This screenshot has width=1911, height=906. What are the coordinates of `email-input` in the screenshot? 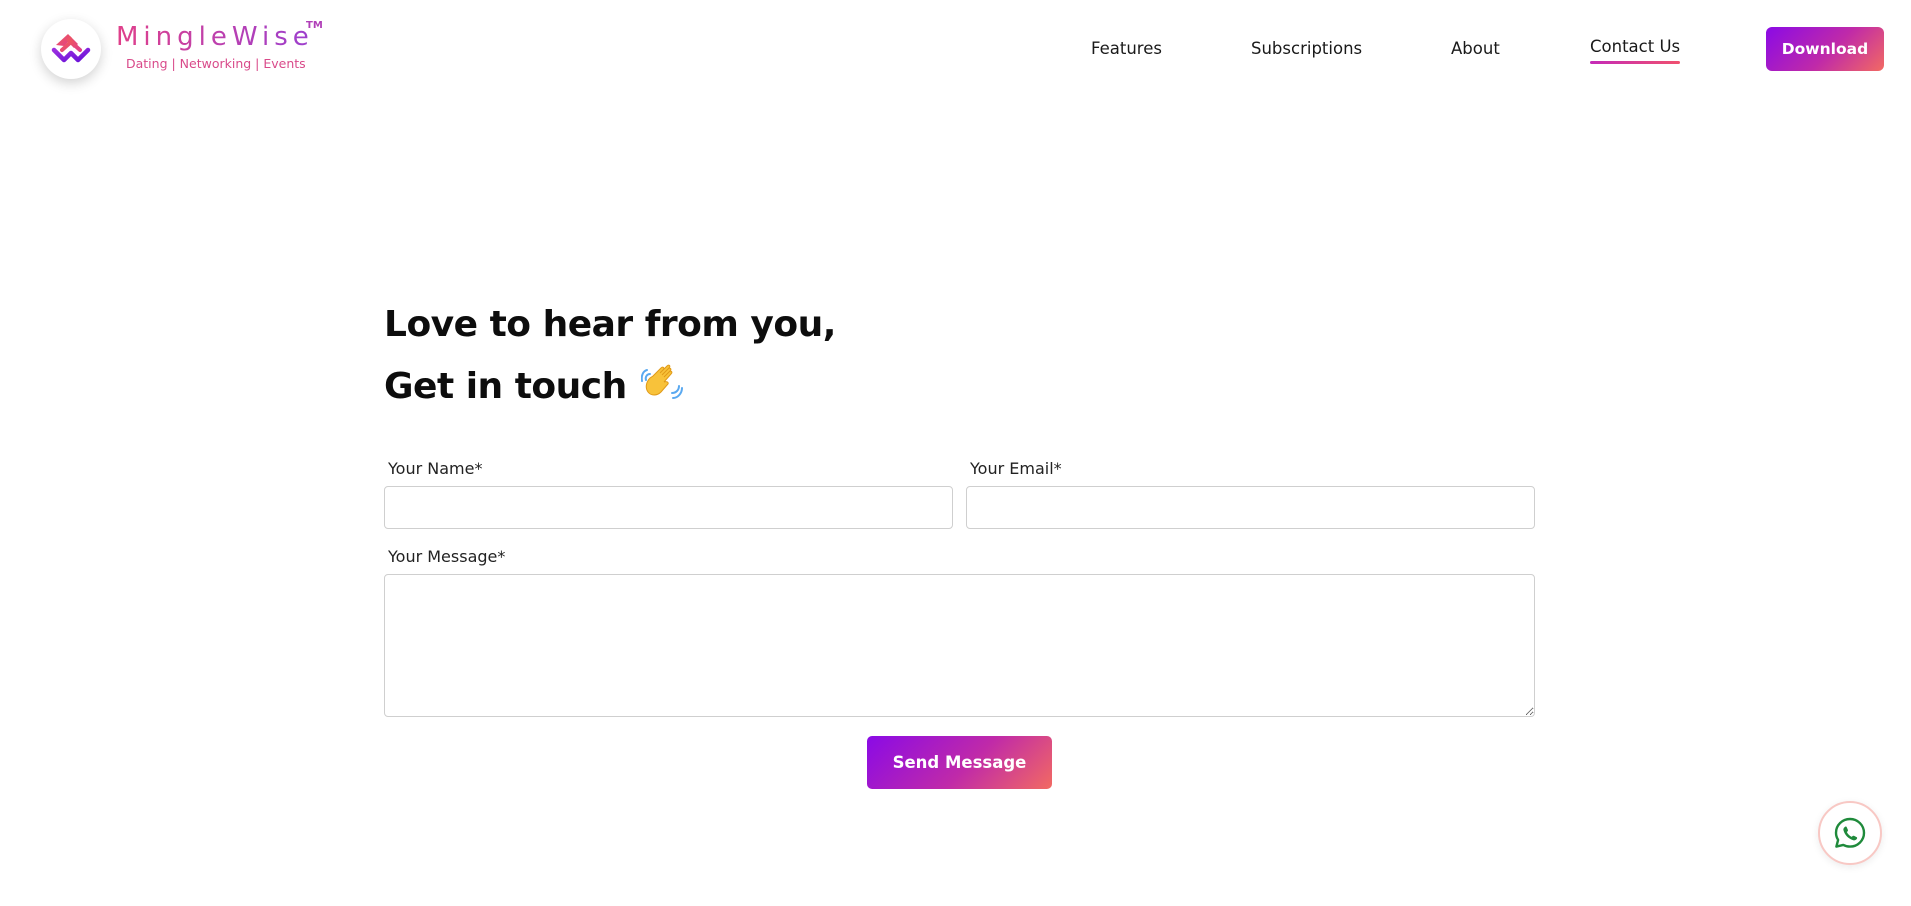 It's located at (1250, 507).